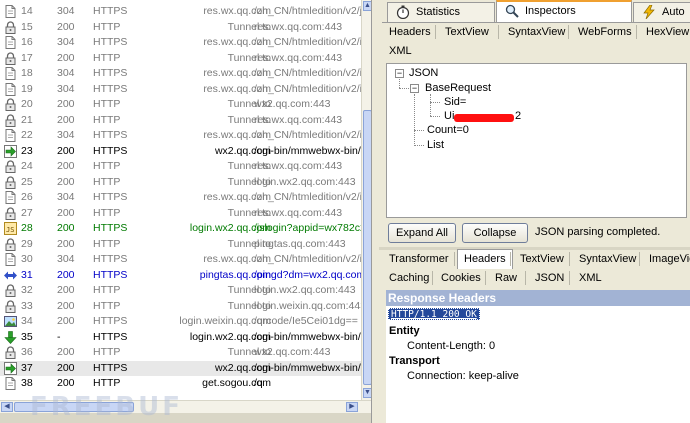  I want to click on tab-response-json: JSON, so click(549, 278).